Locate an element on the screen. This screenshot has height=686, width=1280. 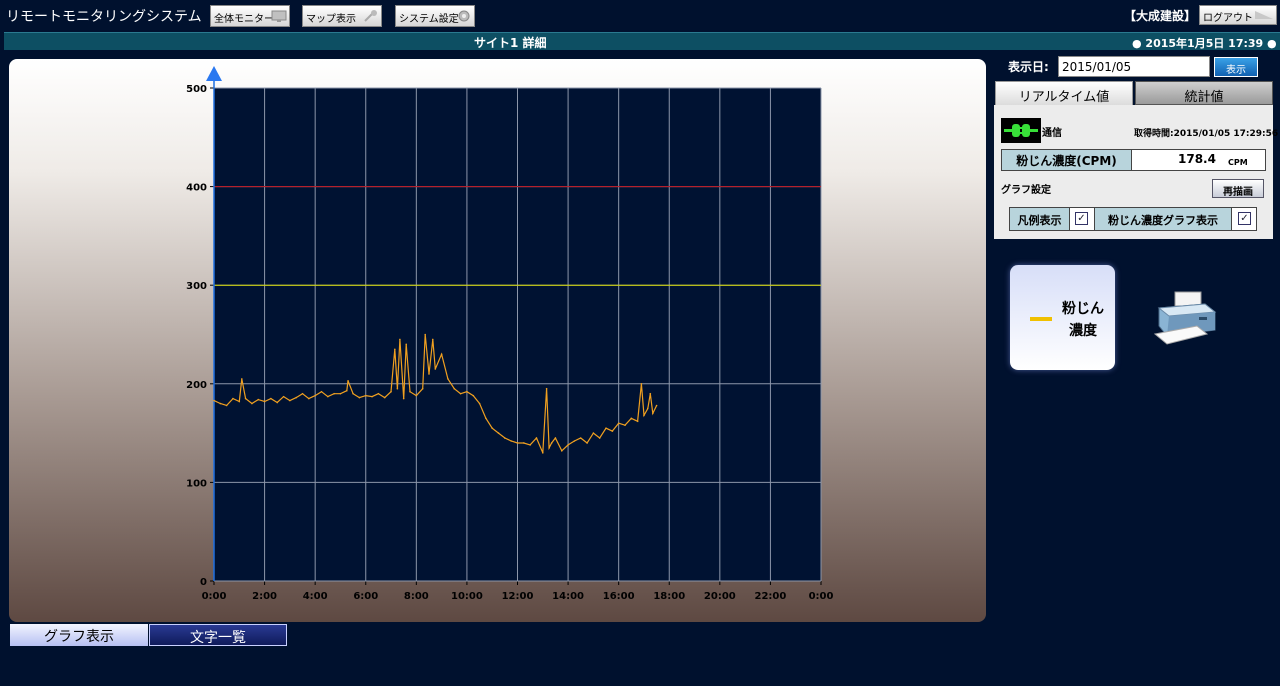
x-tick-label: 8:00 is located at coordinates (416, 596).